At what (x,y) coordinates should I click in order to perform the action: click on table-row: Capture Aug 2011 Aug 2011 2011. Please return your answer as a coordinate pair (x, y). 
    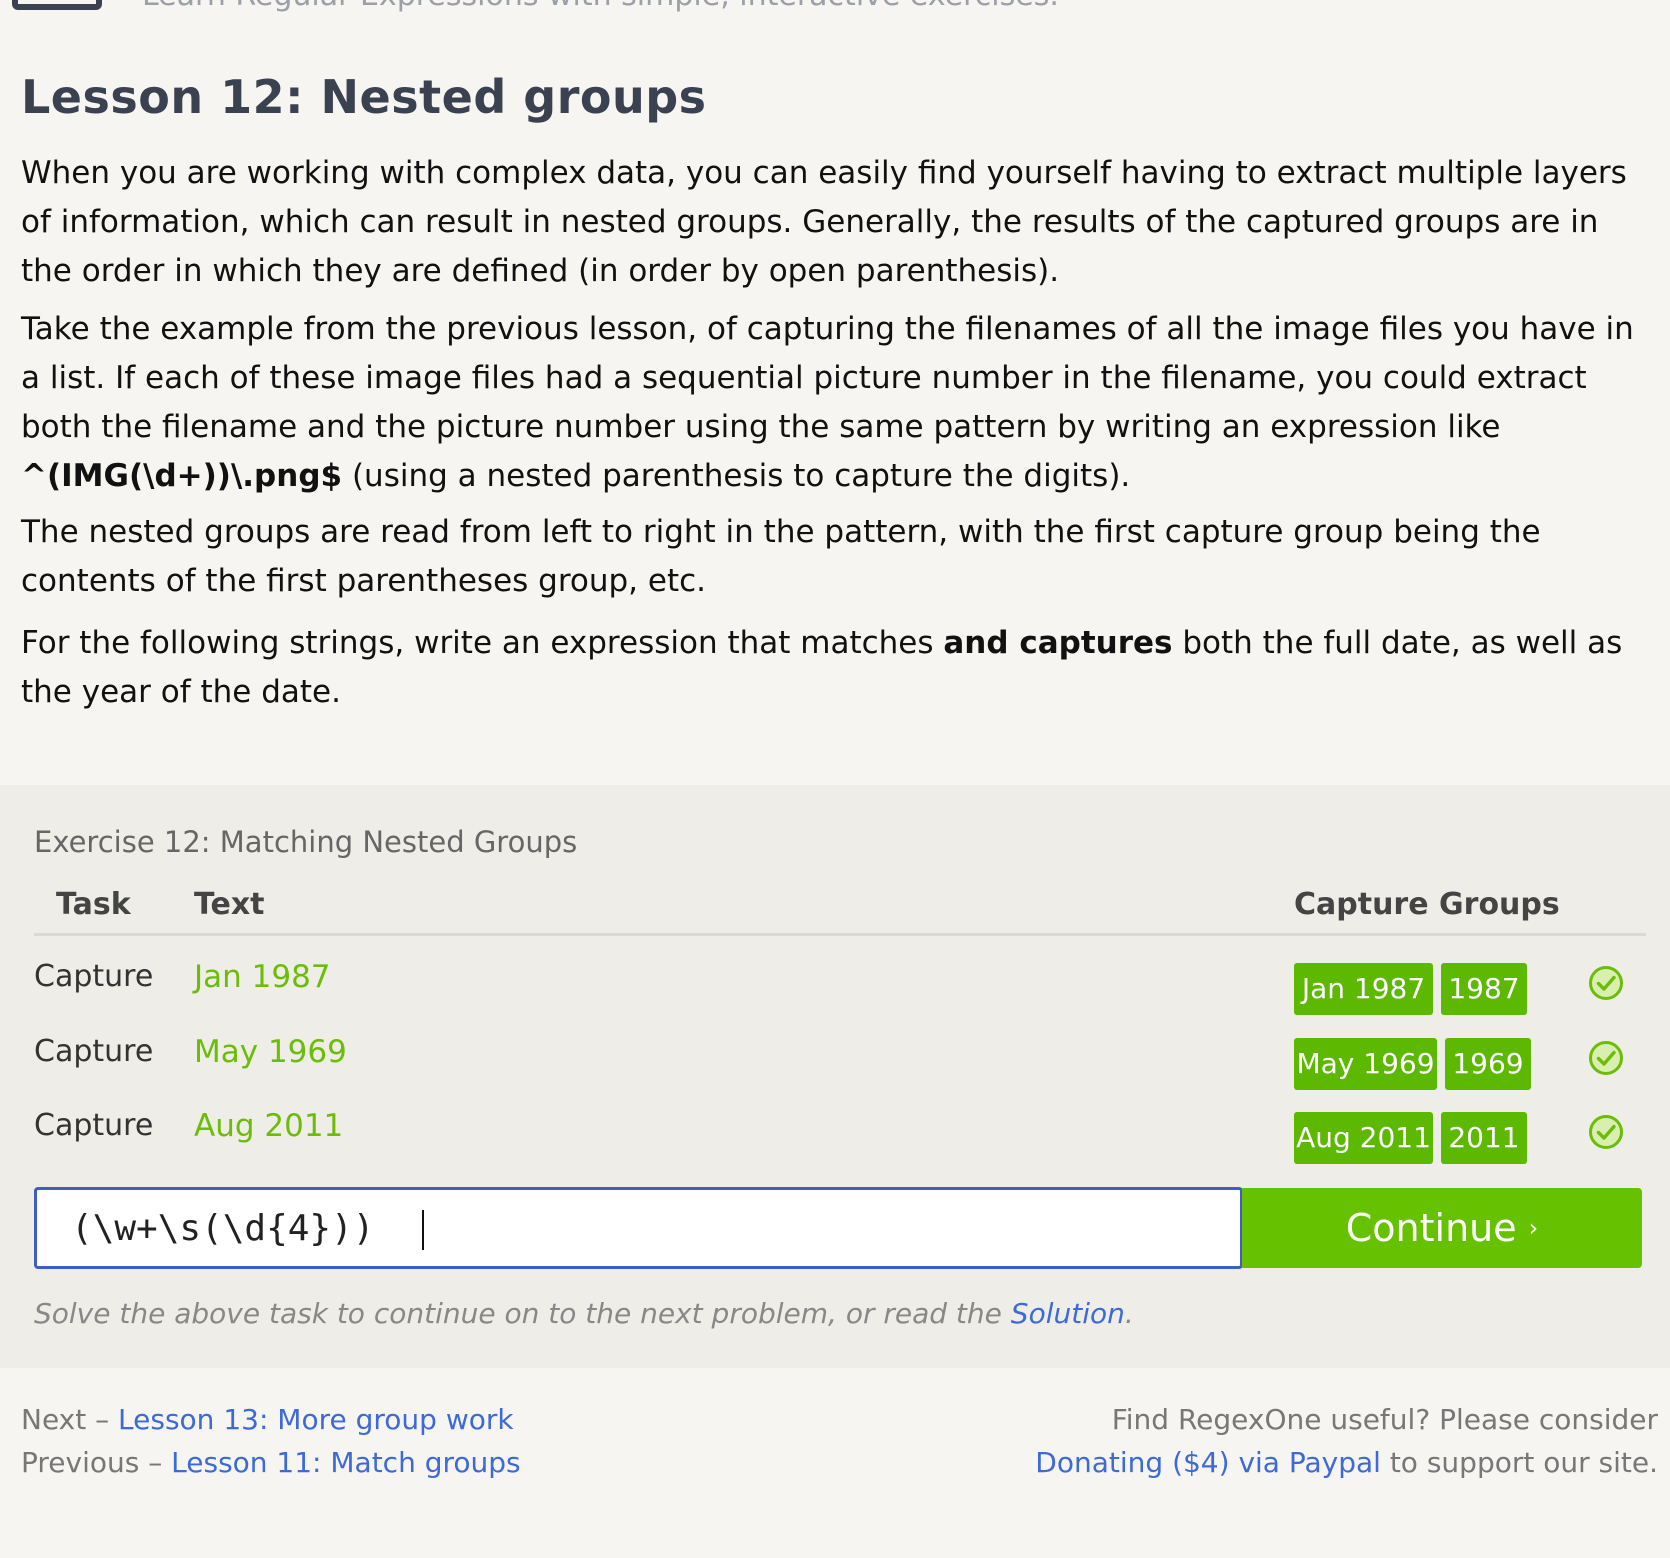
    Looking at the image, I should click on (835, 1138).